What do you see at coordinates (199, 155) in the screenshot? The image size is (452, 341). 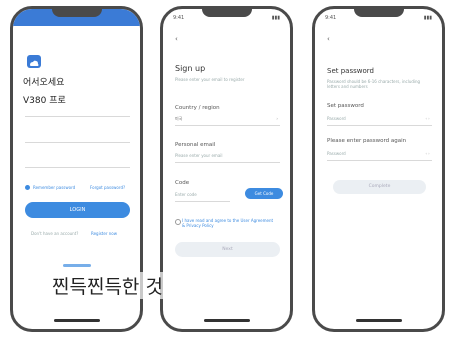 I see `email-input: Please enter your email` at bounding box center [199, 155].